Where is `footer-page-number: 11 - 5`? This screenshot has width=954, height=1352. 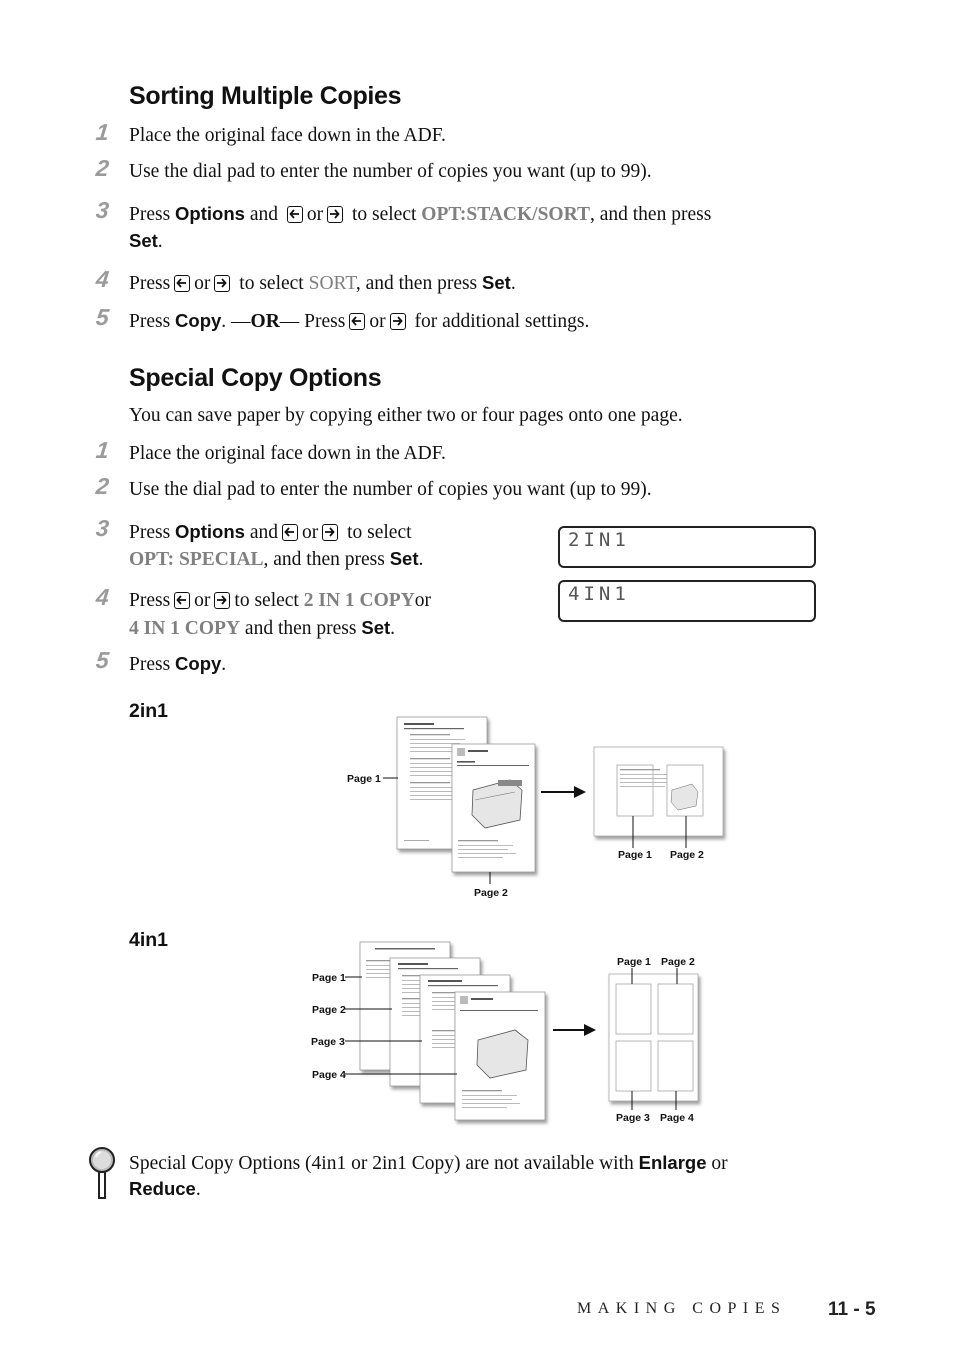
footer-page-number: 11 - 5 is located at coordinates (852, 1309).